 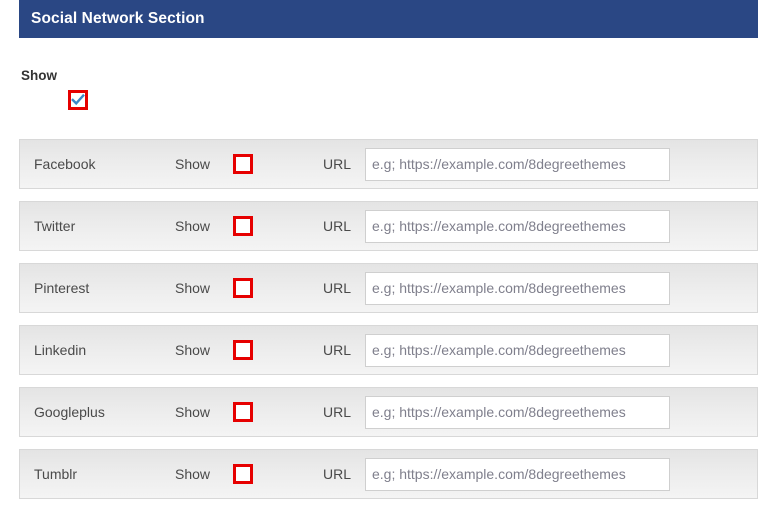 I want to click on checkmark-icon, so click(x=78, y=99).